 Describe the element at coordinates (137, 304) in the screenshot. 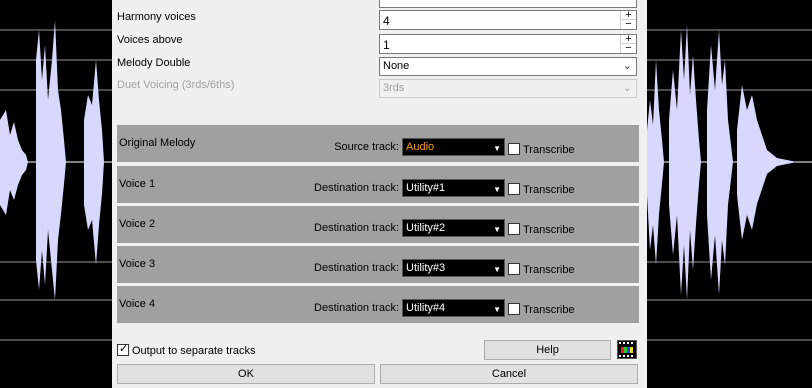

I see `track-row-name: Voice 4` at that location.